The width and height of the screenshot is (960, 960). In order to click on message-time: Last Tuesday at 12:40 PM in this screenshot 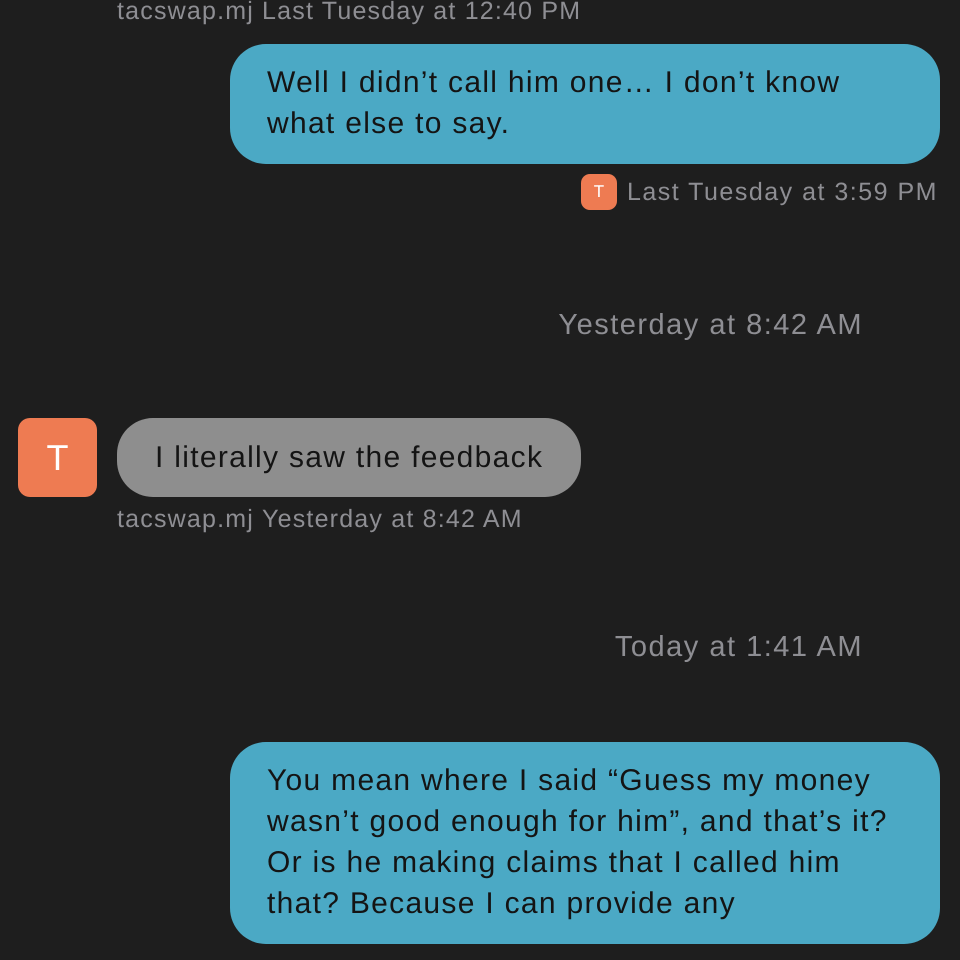, I will do `click(422, 12)`.